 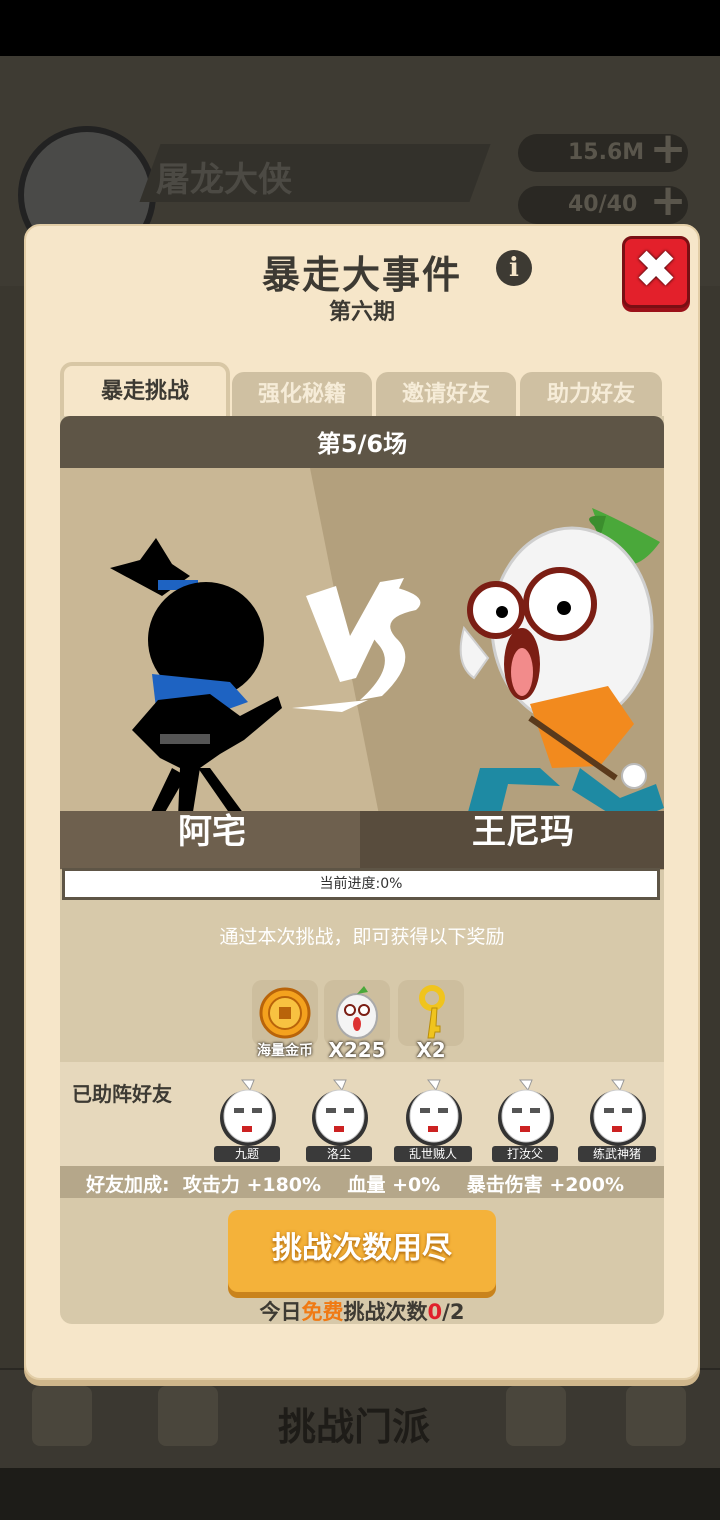 What do you see at coordinates (280, 1312) in the screenshot?
I see `daily-prefix: 今日` at bounding box center [280, 1312].